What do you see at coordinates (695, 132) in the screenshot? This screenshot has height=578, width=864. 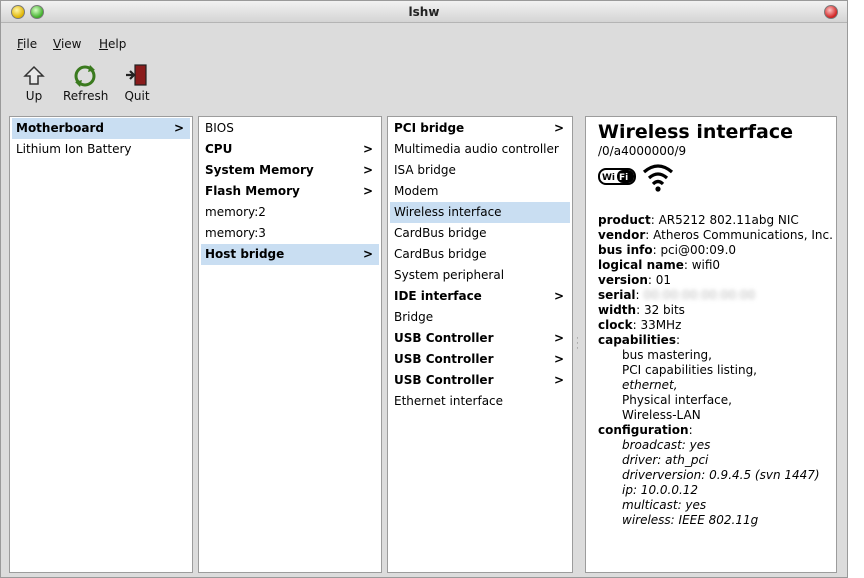 I see `detail-title: Wireless interface` at bounding box center [695, 132].